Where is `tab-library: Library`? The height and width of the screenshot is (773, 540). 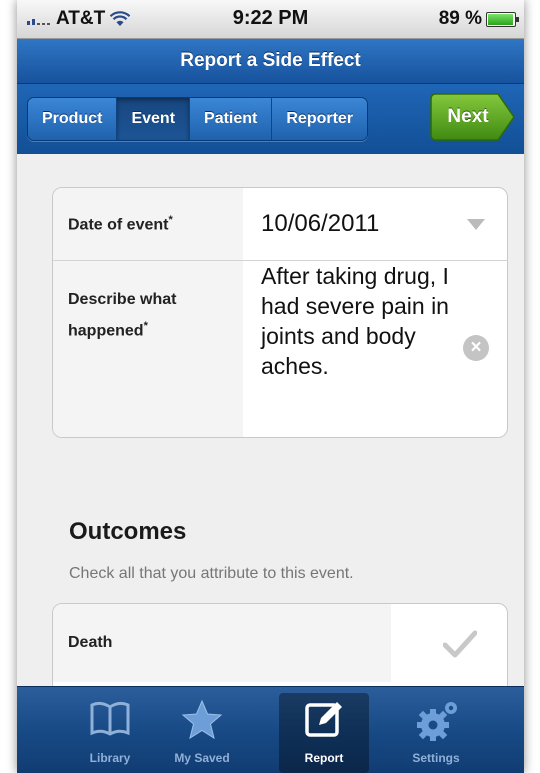
tab-library: Library is located at coordinates (110, 733).